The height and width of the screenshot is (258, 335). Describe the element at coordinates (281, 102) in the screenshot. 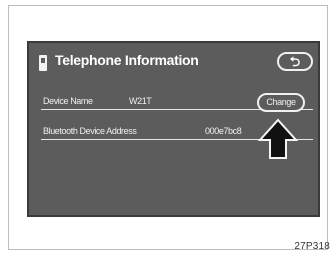

I see `change-button: Change` at that location.